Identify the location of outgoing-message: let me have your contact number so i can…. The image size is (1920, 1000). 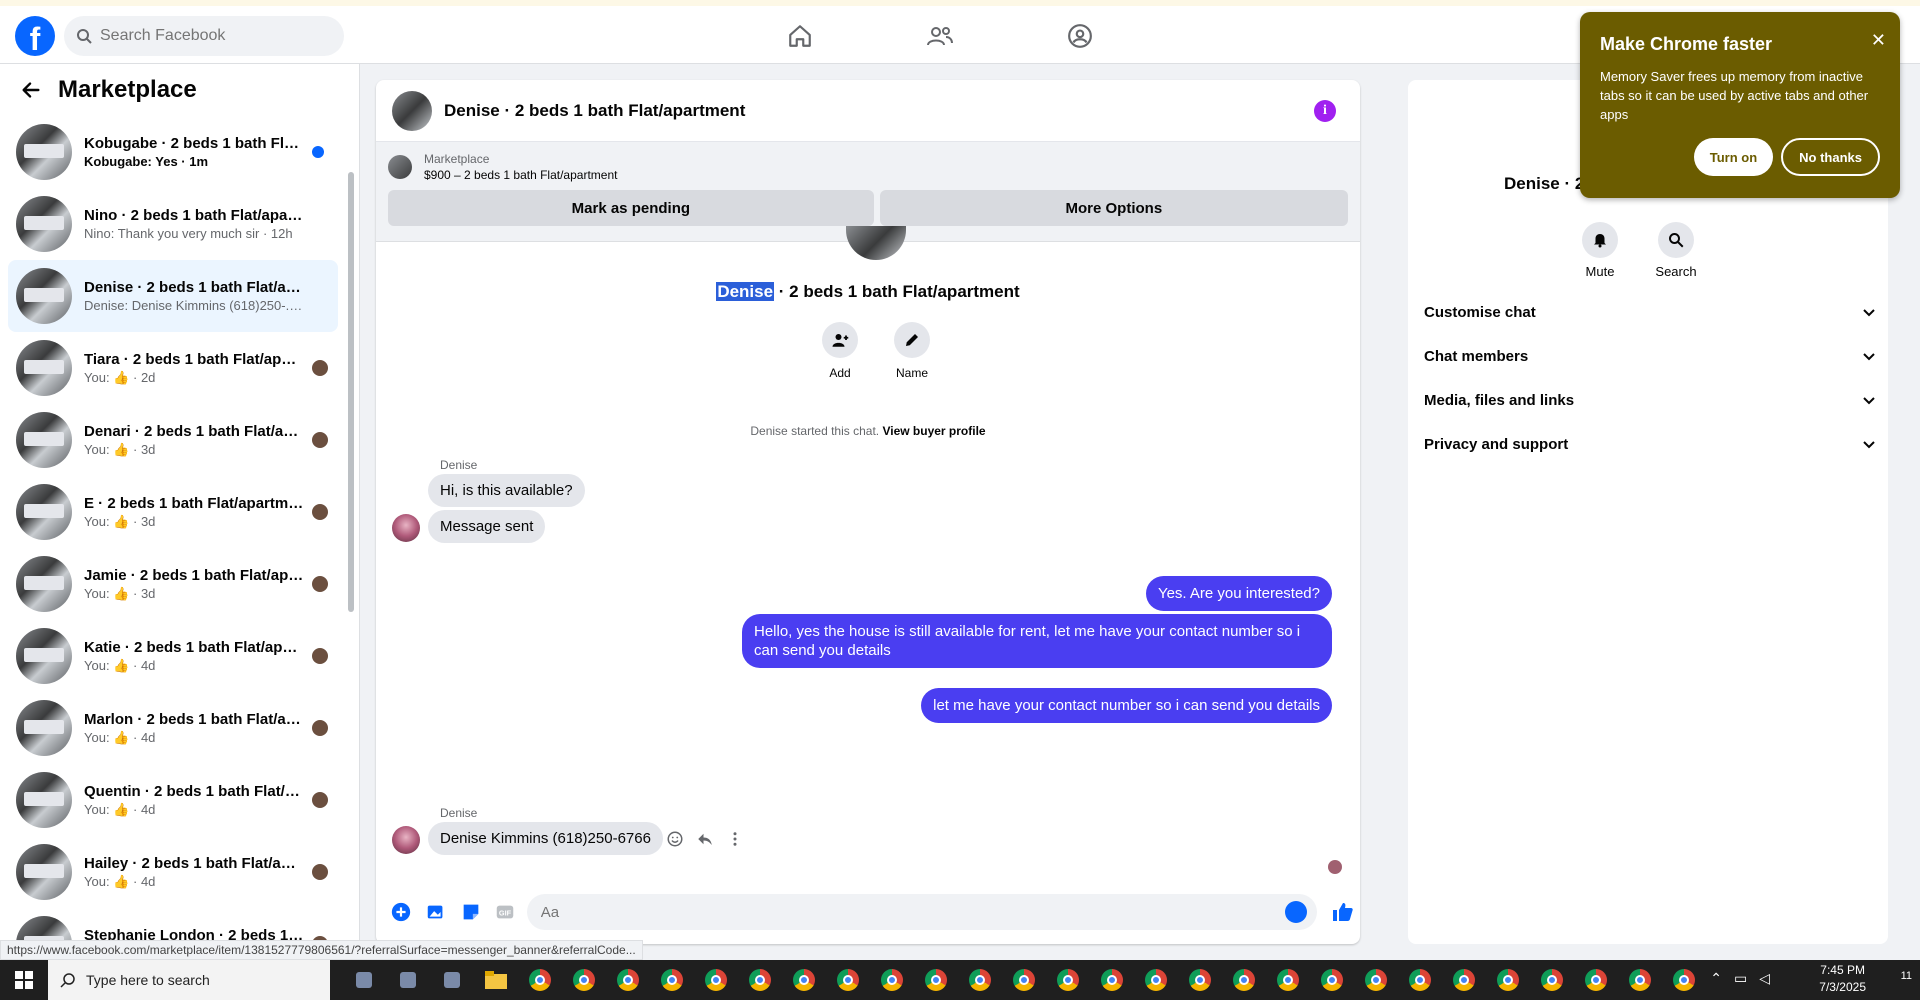
(1126, 705).